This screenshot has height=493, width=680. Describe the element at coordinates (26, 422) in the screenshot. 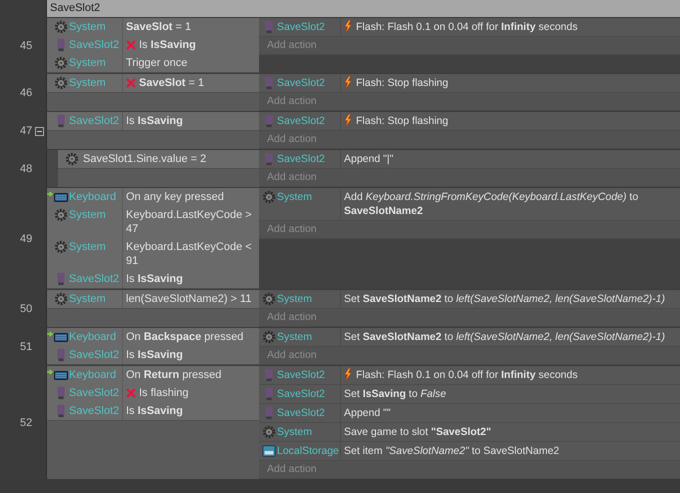

I see `line-number: 52` at that location.